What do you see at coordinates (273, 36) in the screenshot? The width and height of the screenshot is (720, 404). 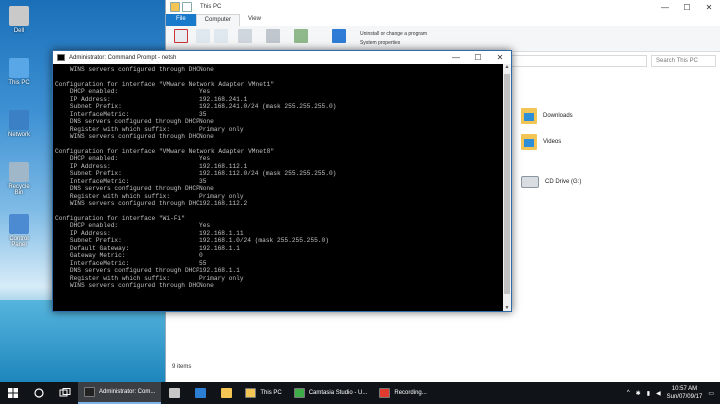 I see `map-drive-icon` at bounding box center [273, 36].